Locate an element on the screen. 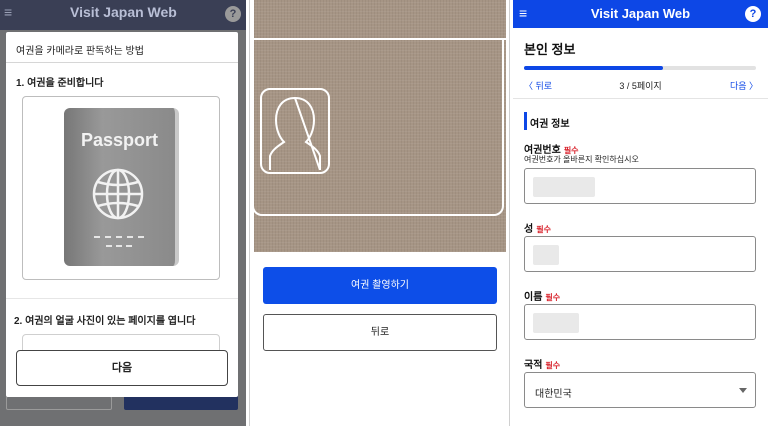 The image size is (768, 426). section-accent-bar is located at coordinates (525, 121).